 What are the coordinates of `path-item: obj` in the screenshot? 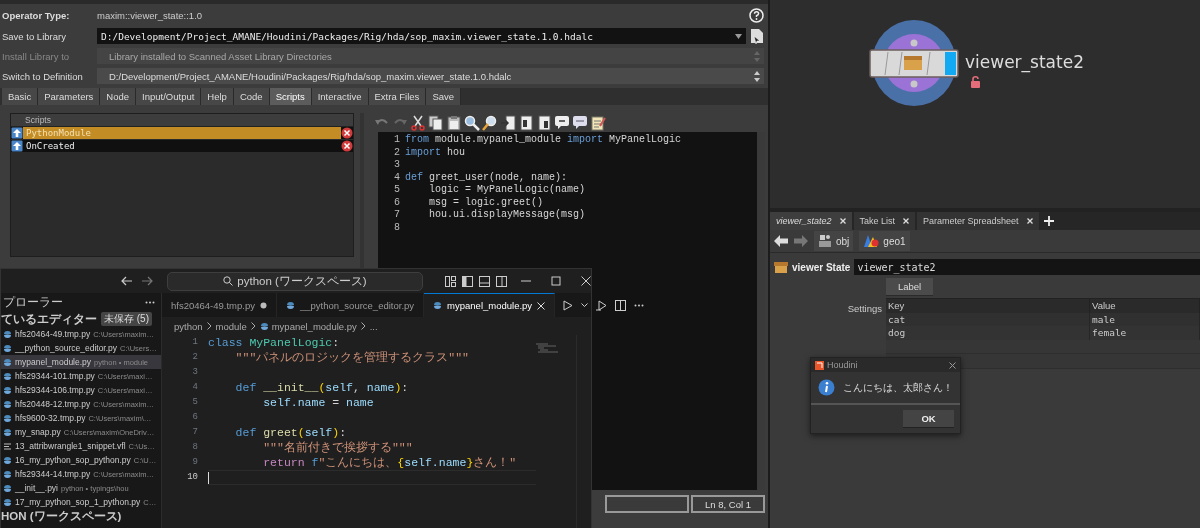 It's located at (834, 241).